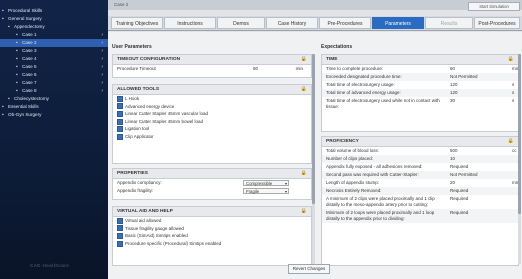  What do you see at coordinates (212, 212) in the screenshot?
I see `virtual-aid-header: VIRTUAL AID AND HELP 🔒` at bounding box center [212, 212].